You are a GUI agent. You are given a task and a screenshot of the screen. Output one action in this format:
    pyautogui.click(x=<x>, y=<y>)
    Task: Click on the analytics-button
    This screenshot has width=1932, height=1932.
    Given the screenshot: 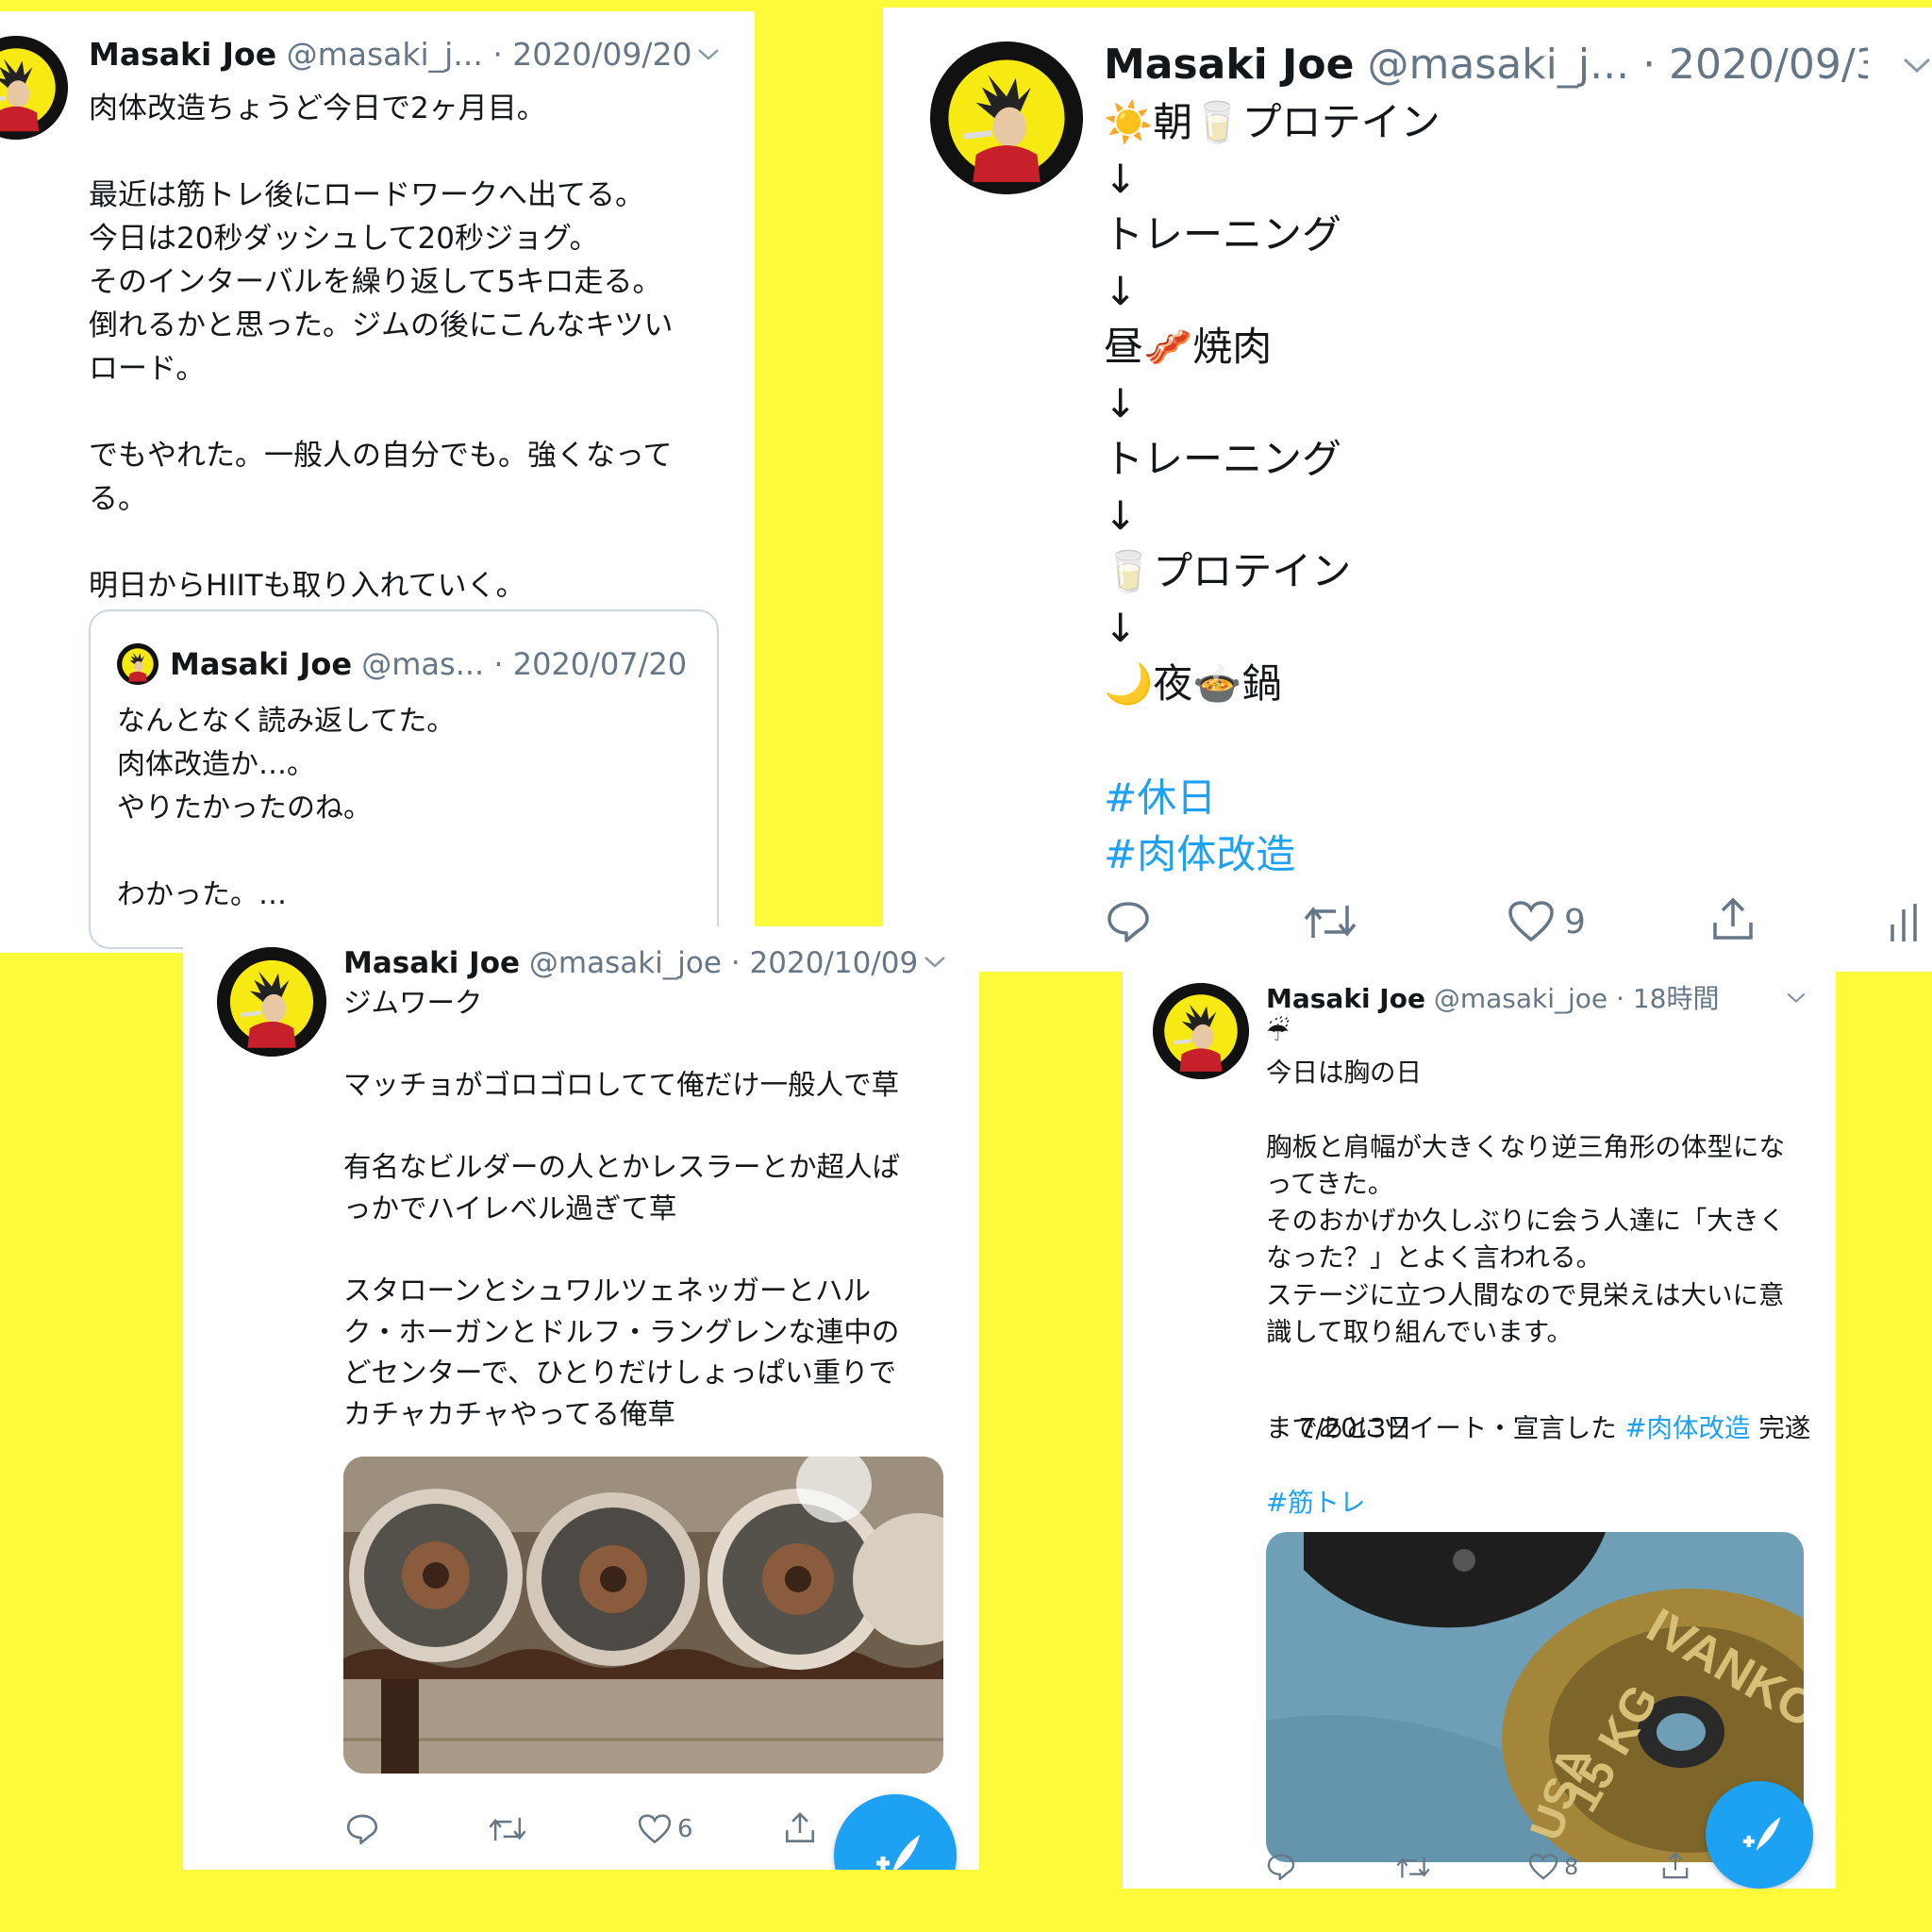 What is the action you would take?
    pyautogui.click(x=1905, y=922)
    